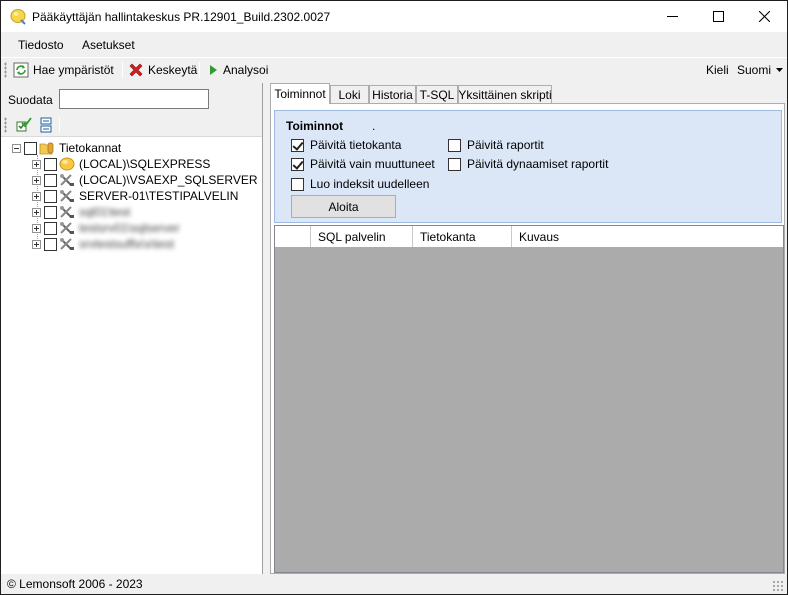  Describe the element at coordinates (315, 126) in the screenshot. I see `actions-title: Toiminnot` at that location.